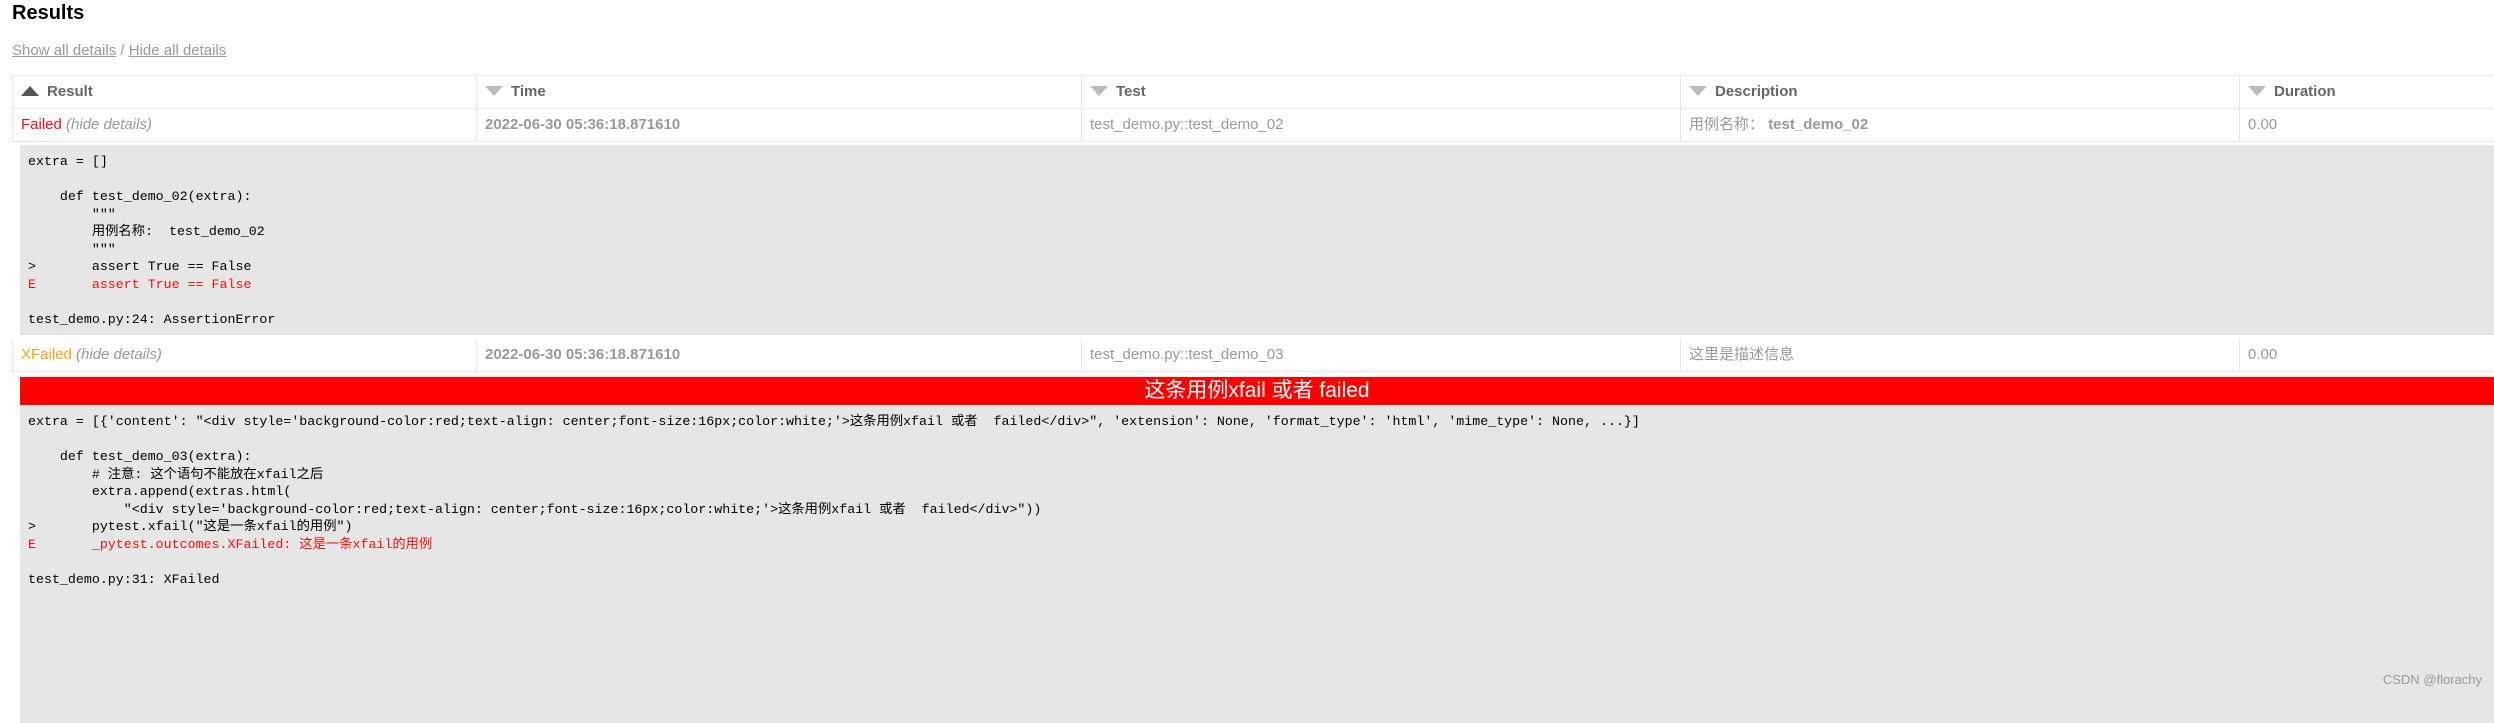 The image size is (2494, 723). I want to click on column-label: Test, so click(1131, 91).